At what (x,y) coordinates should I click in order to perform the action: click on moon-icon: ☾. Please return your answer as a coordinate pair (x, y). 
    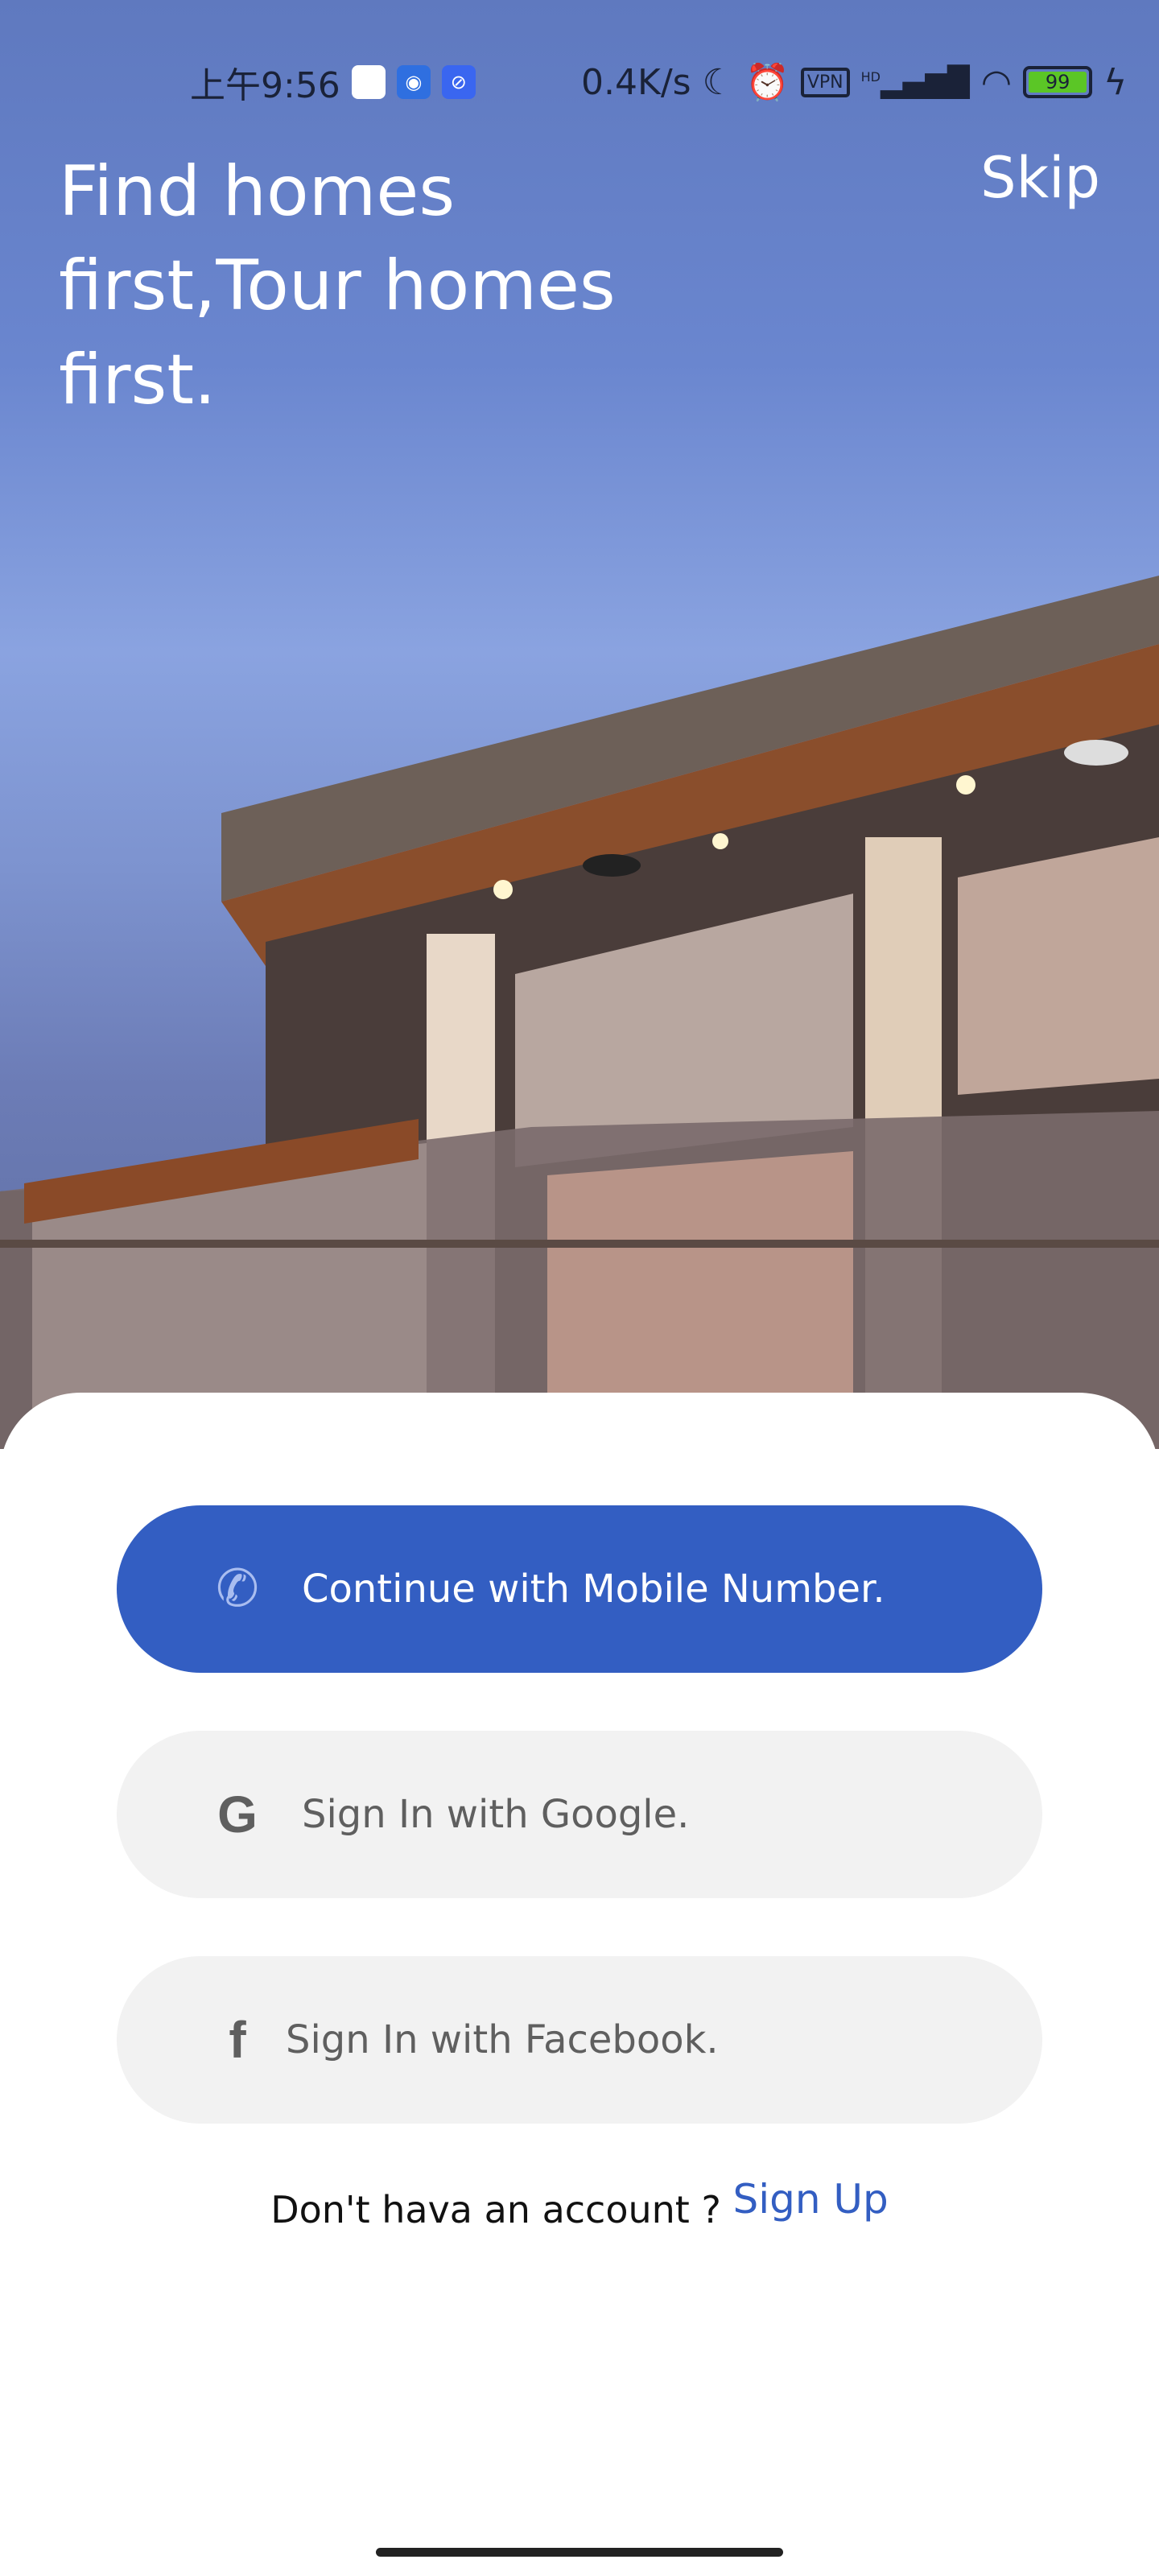
    Looking at the image, I should click on (718, 82).